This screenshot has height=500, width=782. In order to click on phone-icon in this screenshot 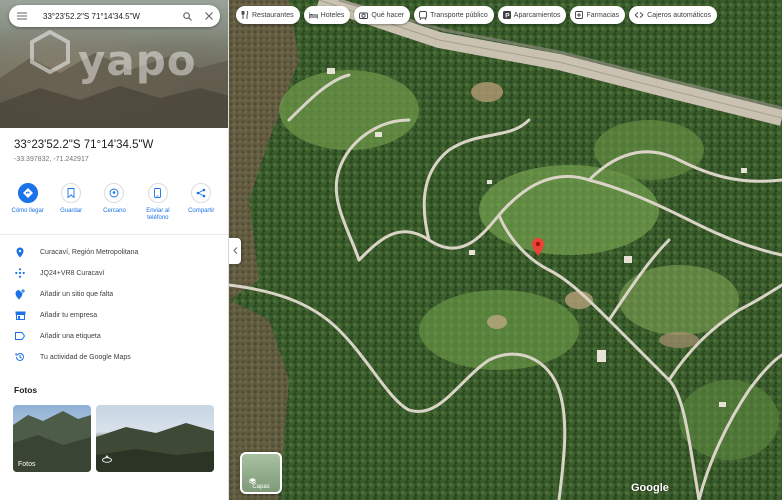, I will do `click(157, 193)`.